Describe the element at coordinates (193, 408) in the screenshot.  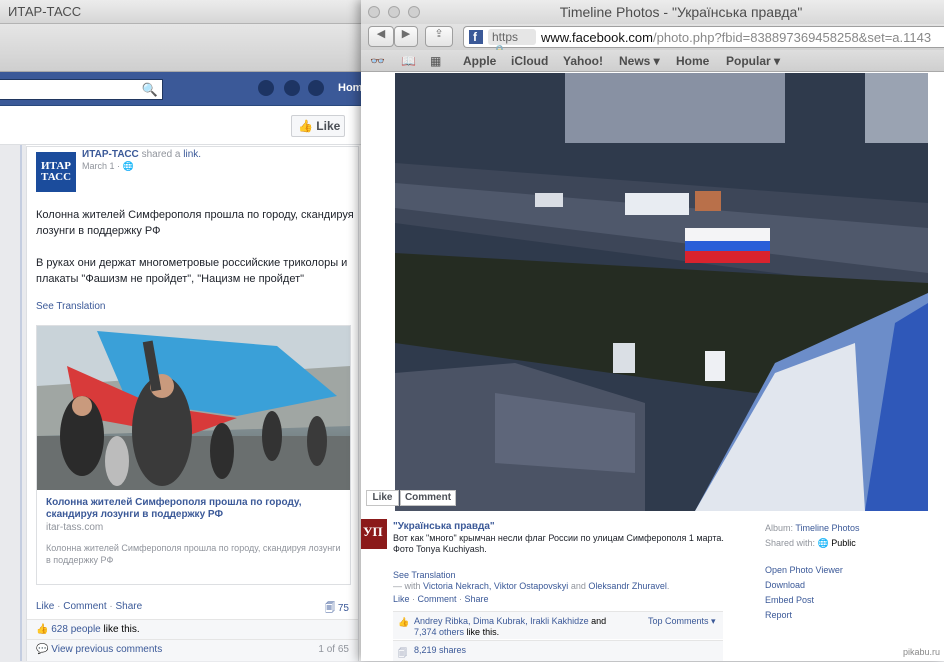
I see `march-photo` at that location.